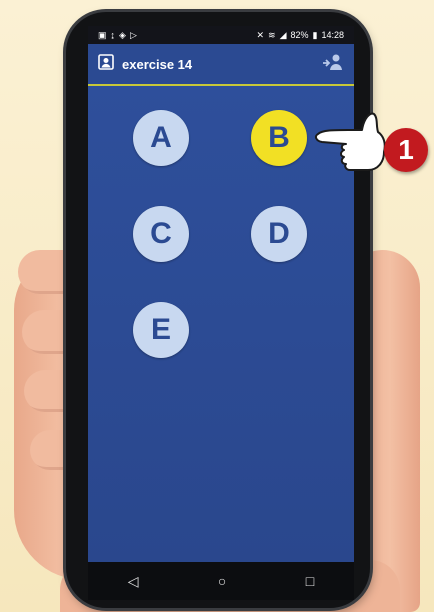 This screenshot has width=434, height=612. What do you see at coordinates (279, 234) in the screenshot?
I see `choice-d-button: D` at bounding box center [279, 234].